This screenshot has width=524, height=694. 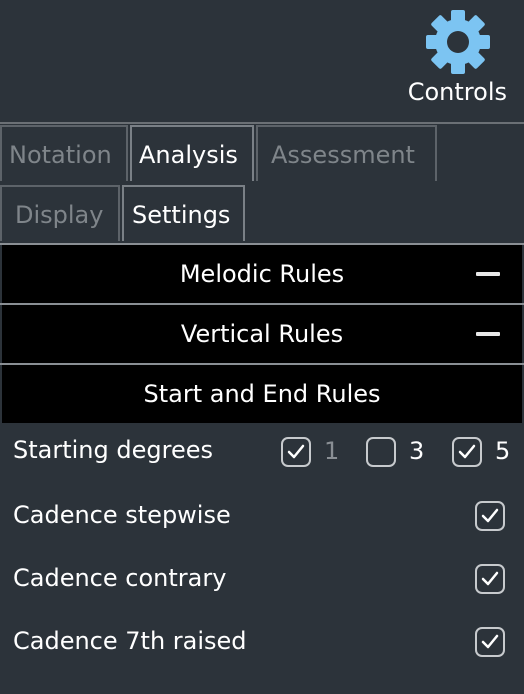 I want to click on tab-notation: Notation, so click(x=64, y=153).